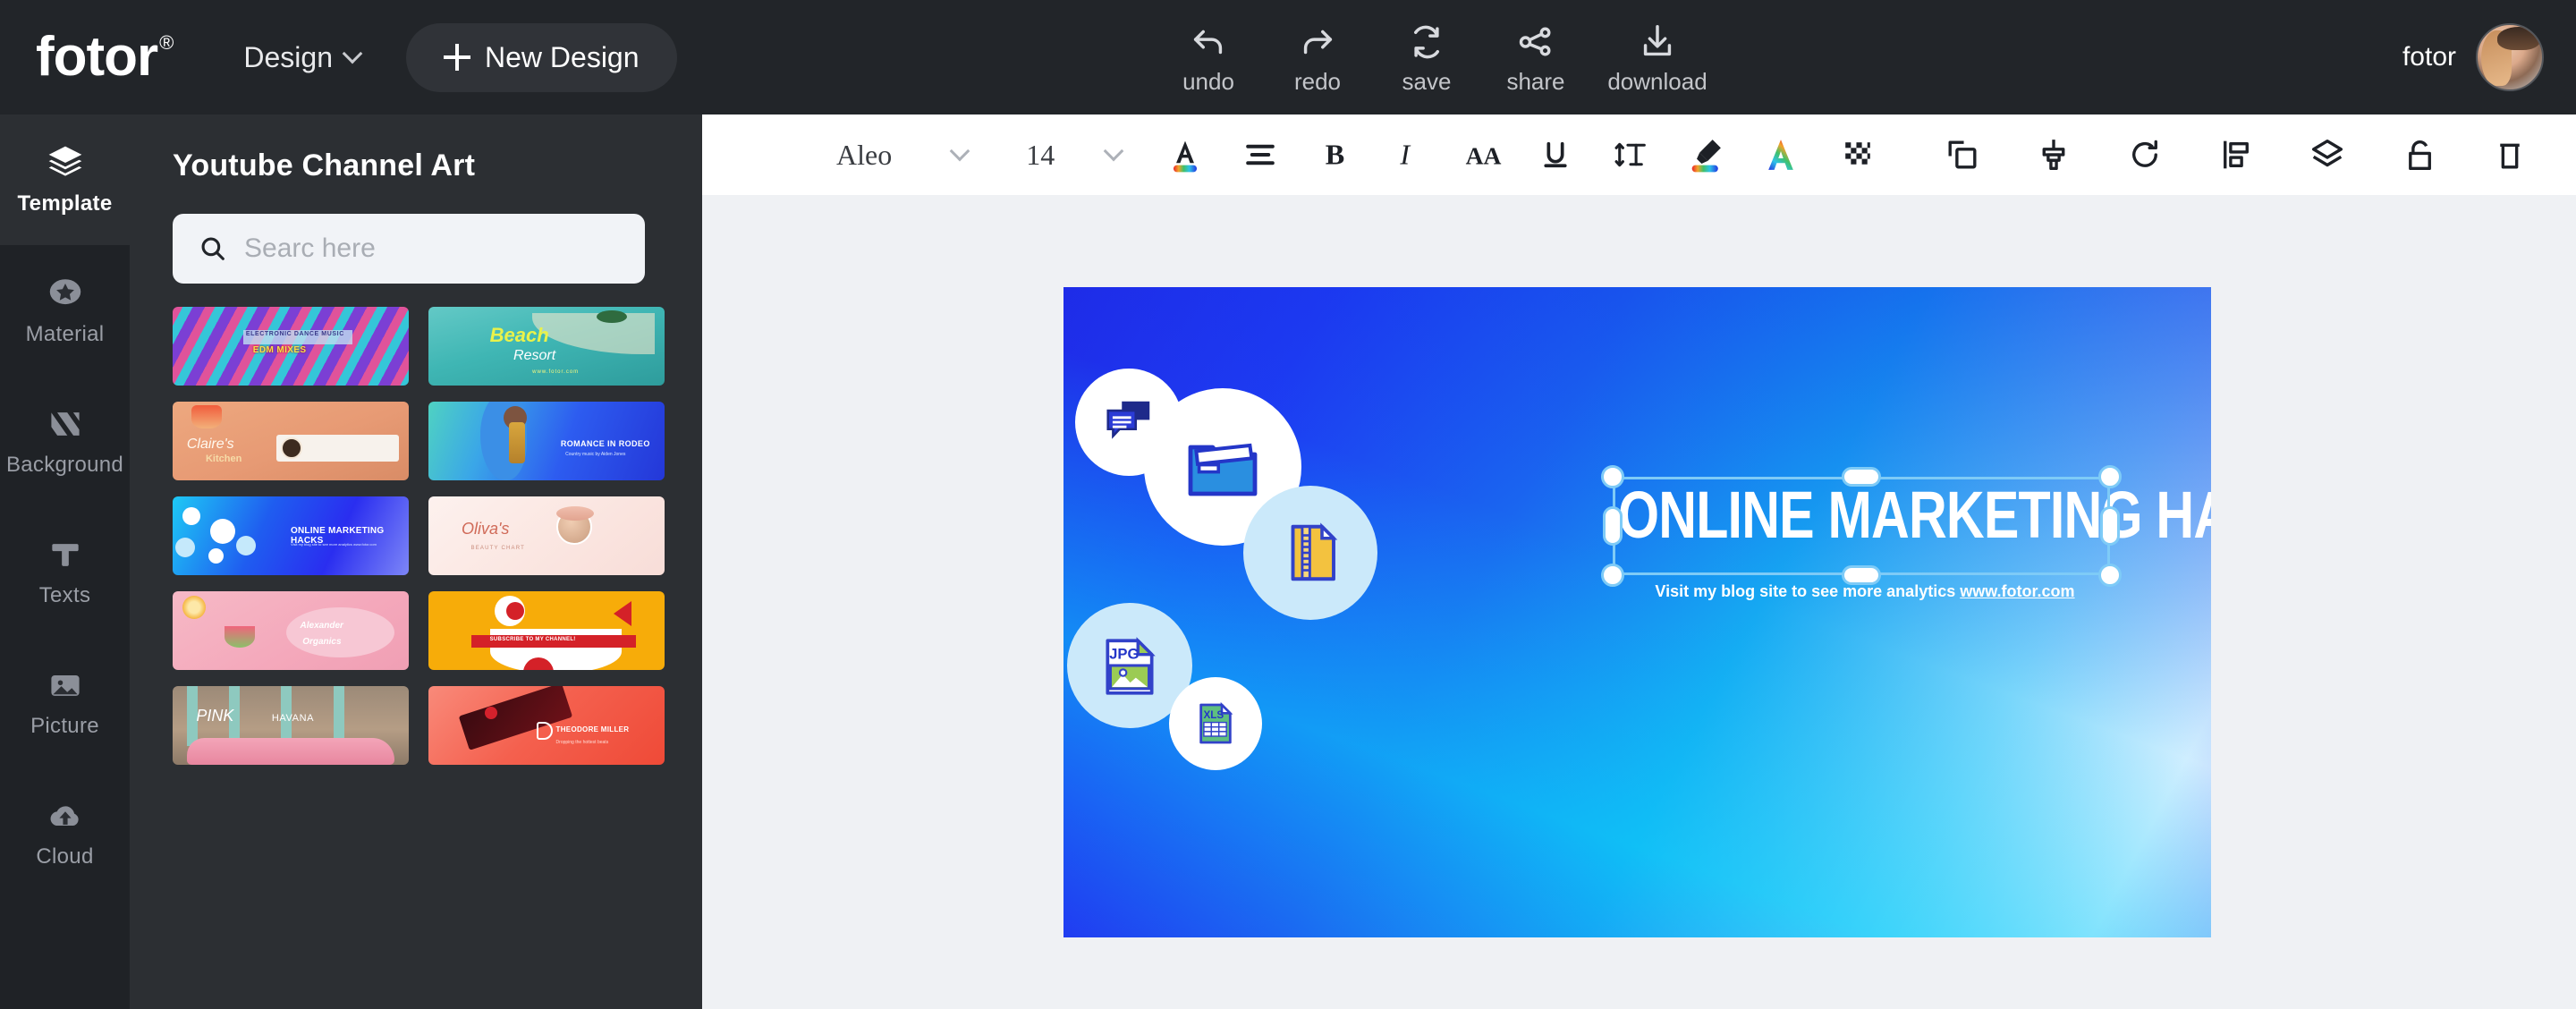  Describe the element at coordinates (2110, 476) in the screenshot. I see `handle-top-right` at that location.